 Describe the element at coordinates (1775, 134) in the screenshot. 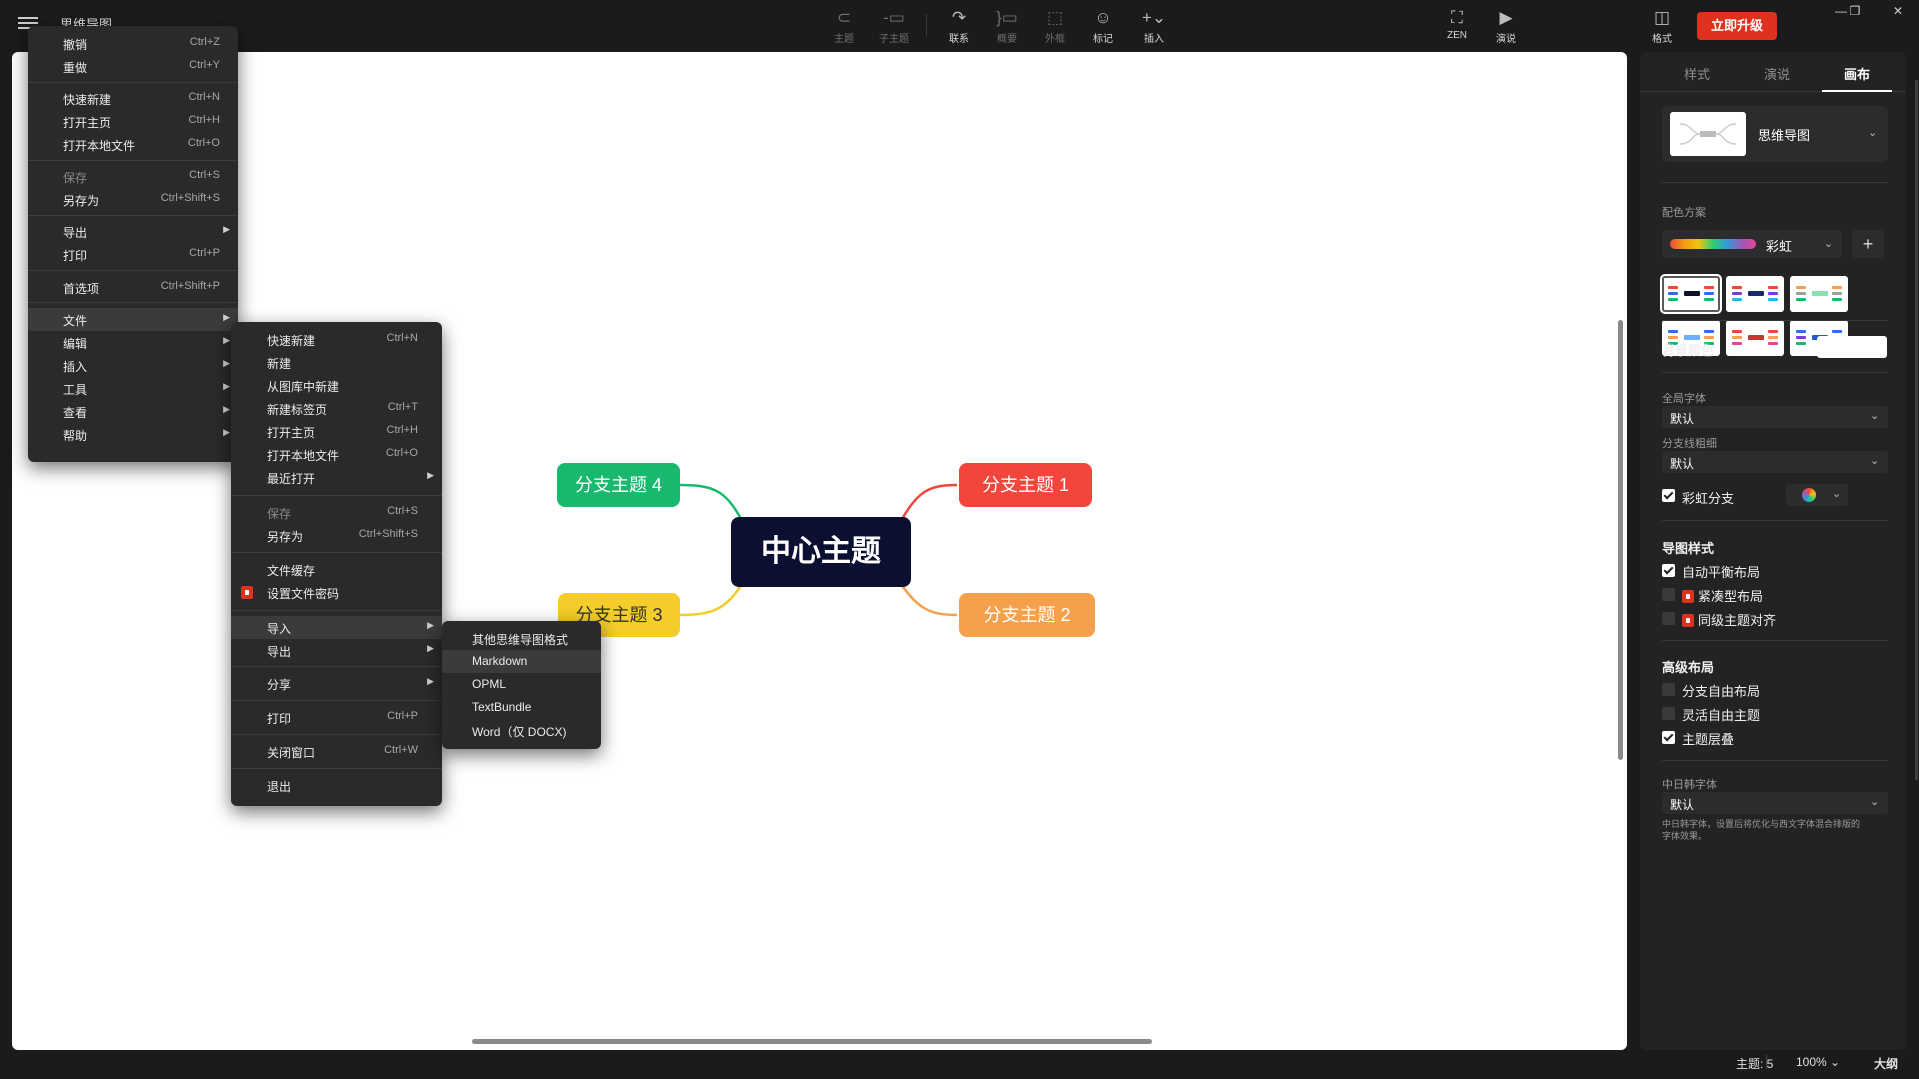

I see `structure-select: 思维导图 ⌄` at that location.